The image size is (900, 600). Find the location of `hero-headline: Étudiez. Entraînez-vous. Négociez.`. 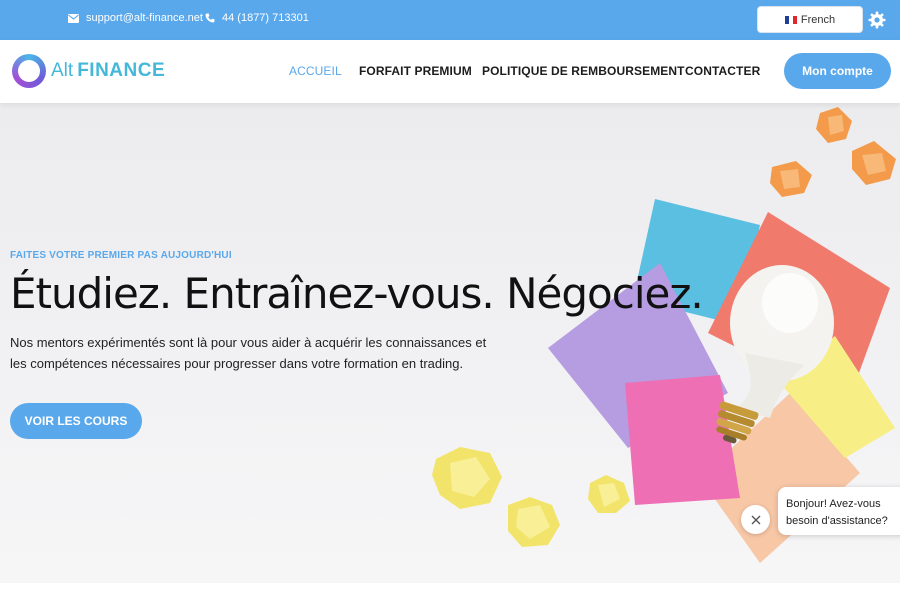

hero-headline: Étudiez. Entraînez-vous. Négociez. is located at coordinates (357, 293).